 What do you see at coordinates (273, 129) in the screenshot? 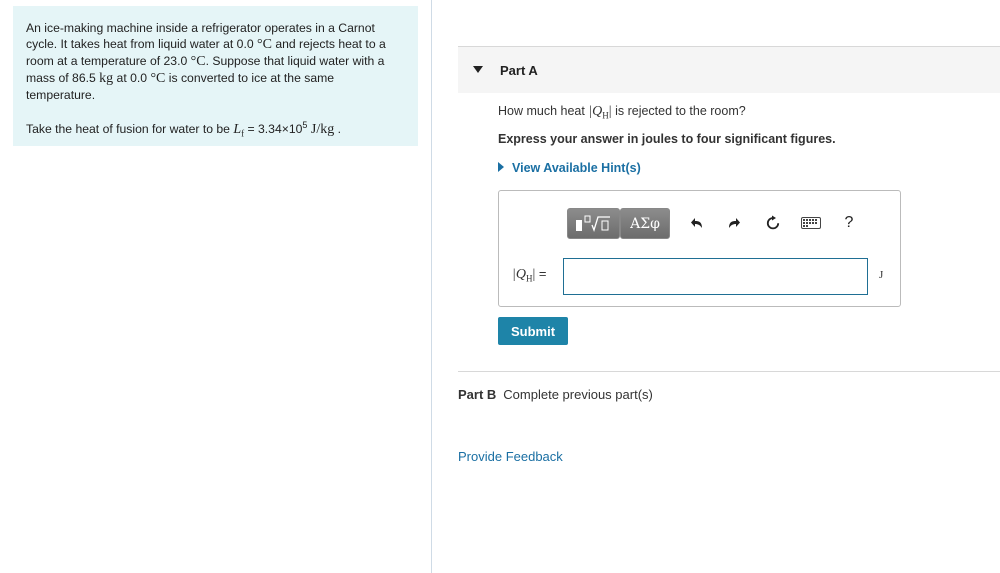
I see `given-value: = 3.34×10` at bounding box center [273, 129].